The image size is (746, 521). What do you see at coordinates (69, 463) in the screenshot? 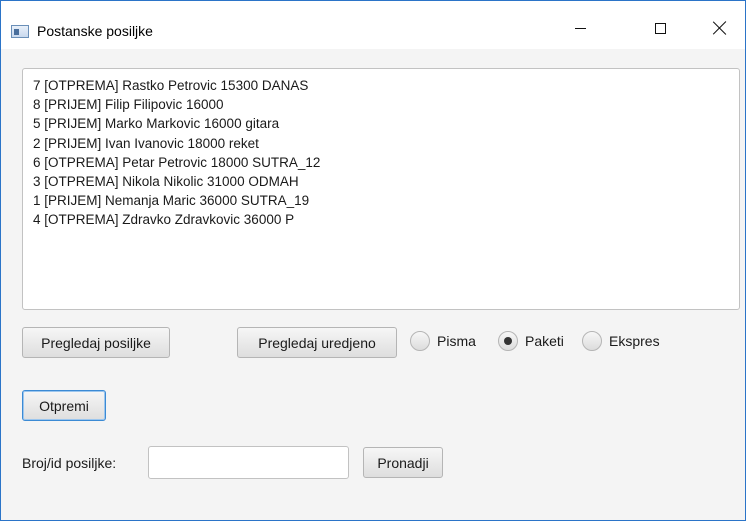
I see `shipment-id-label: Broj/id posiljke:` at bounding box center [69, 463].